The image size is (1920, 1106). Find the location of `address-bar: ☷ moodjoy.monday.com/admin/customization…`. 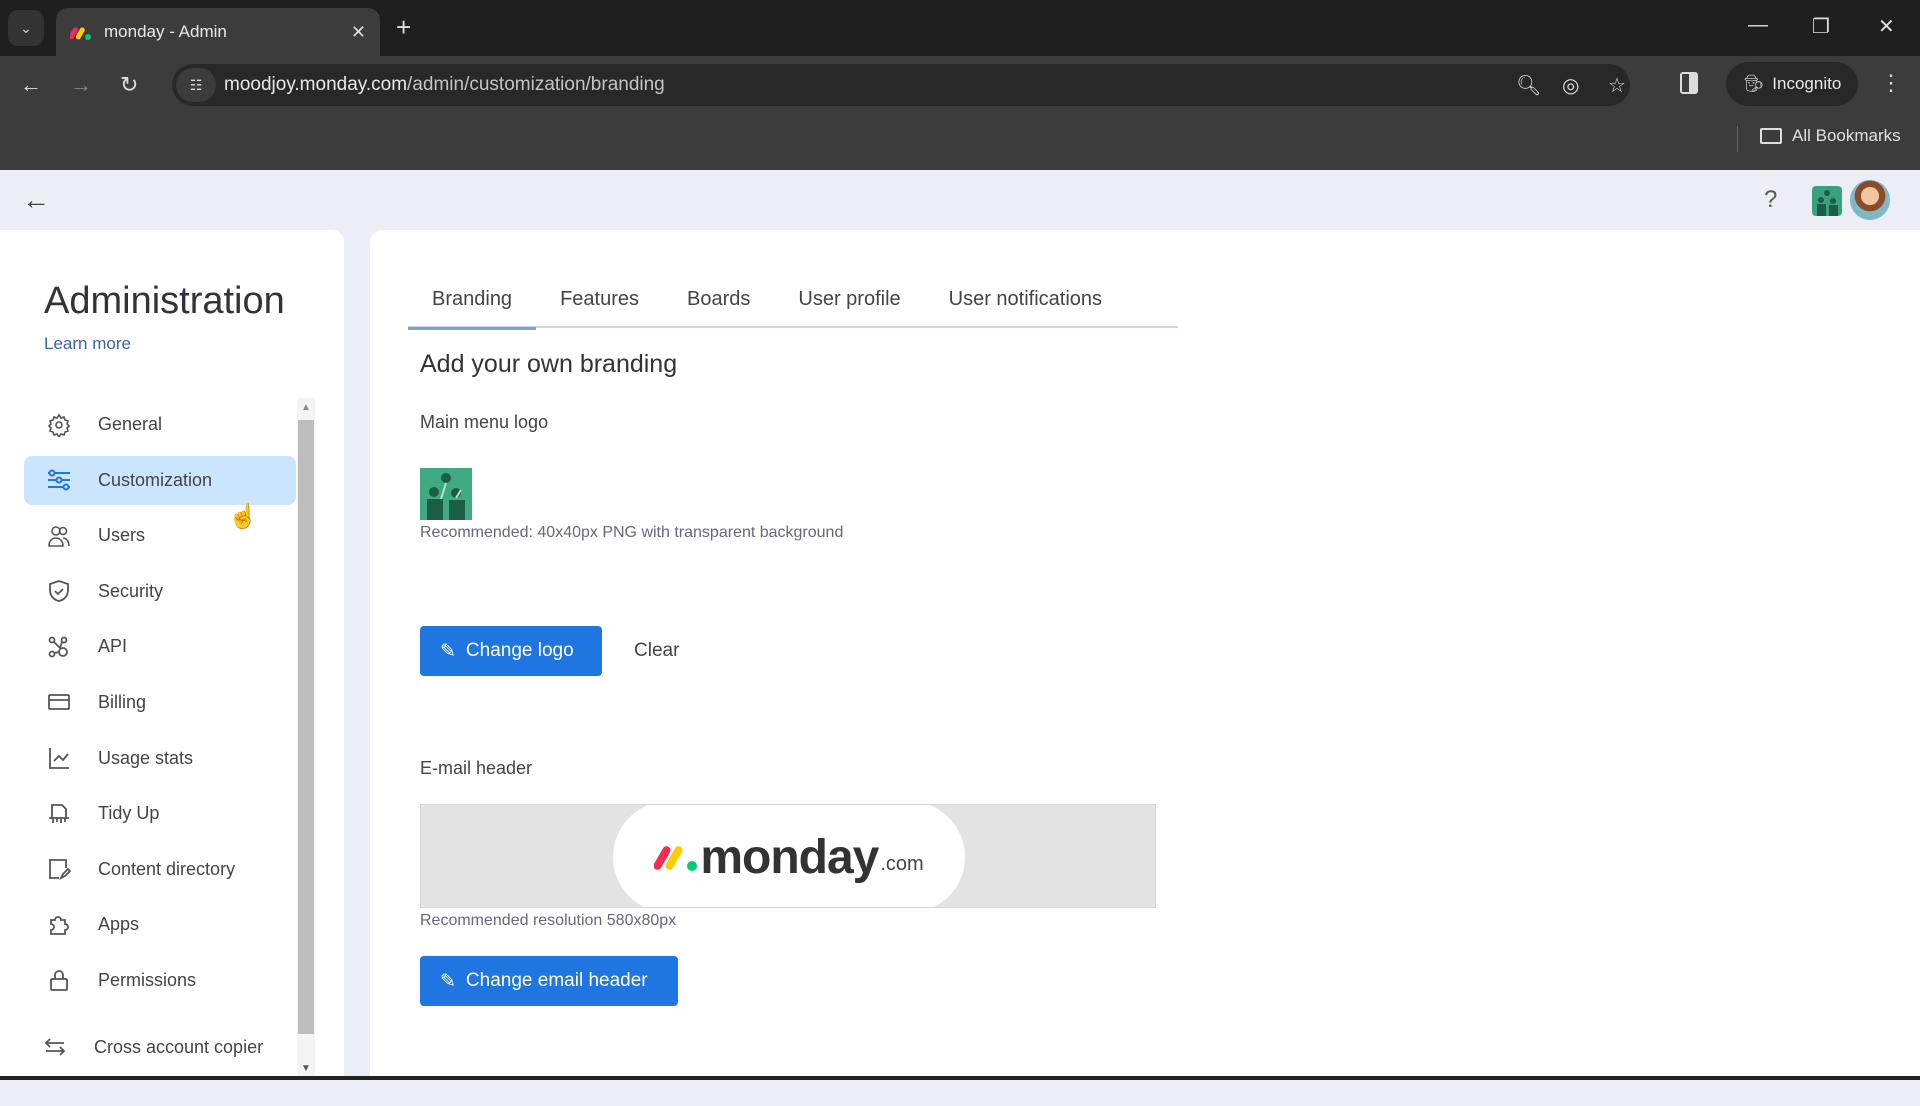

address-bar: ☷ moodjoy.monday.com/admin/customization… is located at coordinates (901, 85).